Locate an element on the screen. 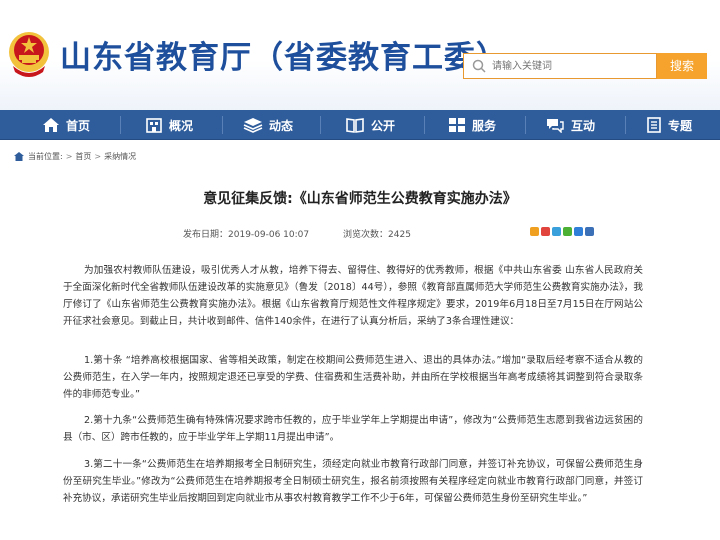  view-count-label: 浏览次数： is located at coordinates (366, 235).